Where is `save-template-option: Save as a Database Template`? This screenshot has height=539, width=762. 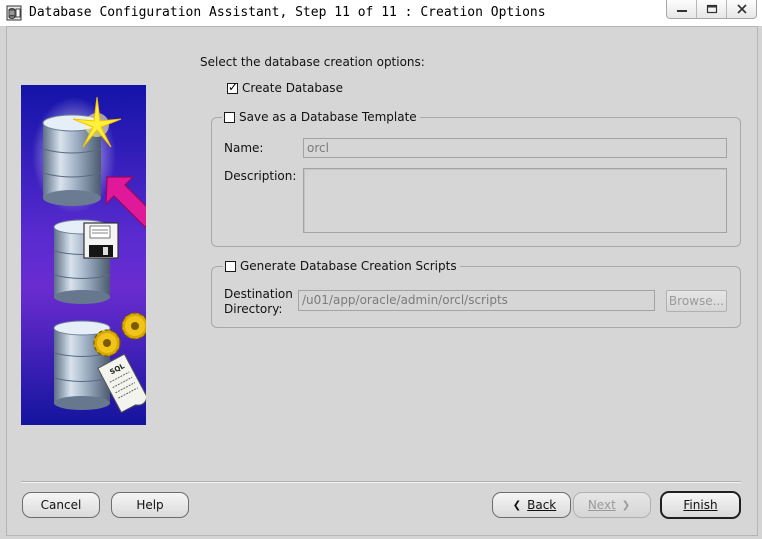
save-template-option: Save as a Database Template is located at coordinates (321, 117).